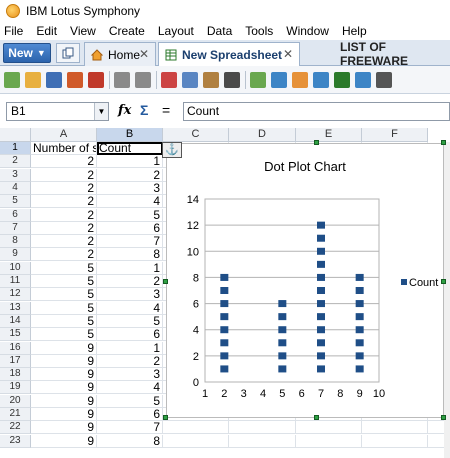 The width and height of the screenshot is (450, 458). Describe the element at coordinates (262, 135) in the screenshot. I see `column-header-d: D` at that location.